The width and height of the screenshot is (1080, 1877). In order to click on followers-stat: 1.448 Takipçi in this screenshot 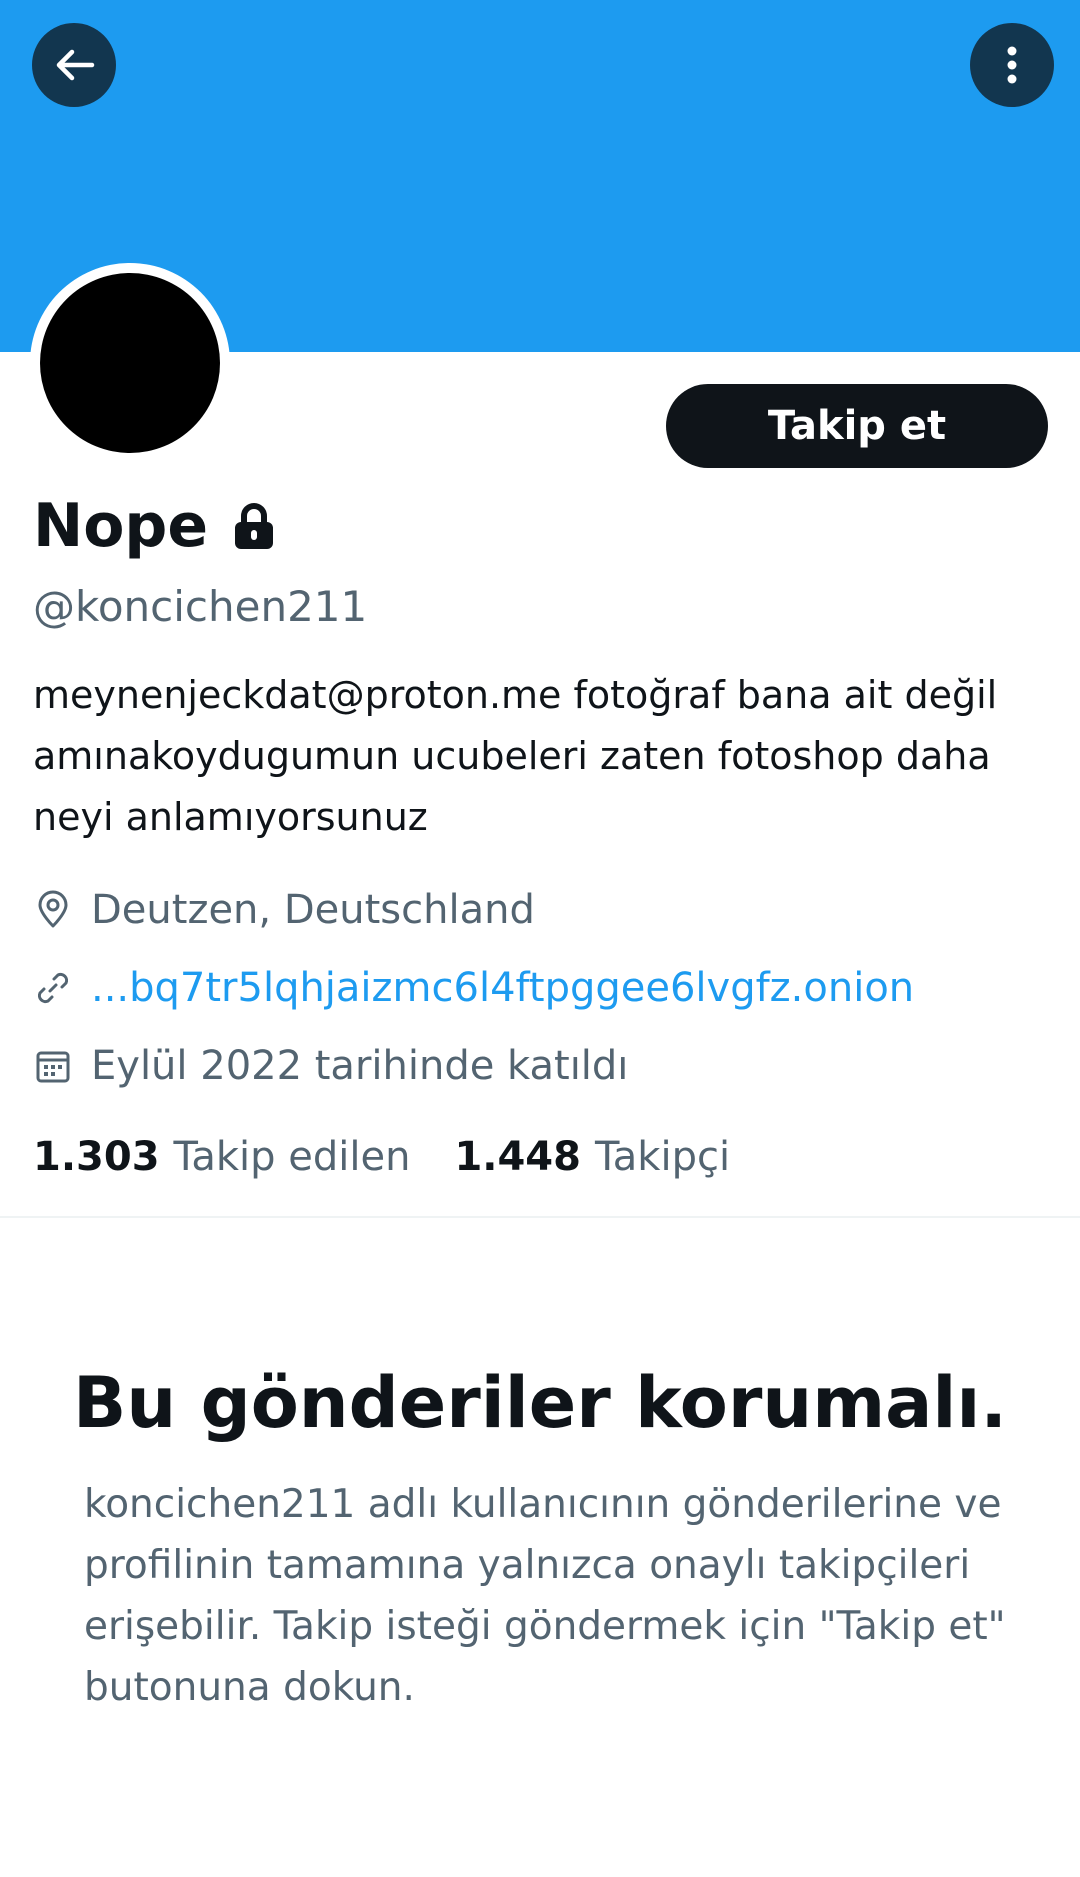, I will do `click(592, 1157)`.